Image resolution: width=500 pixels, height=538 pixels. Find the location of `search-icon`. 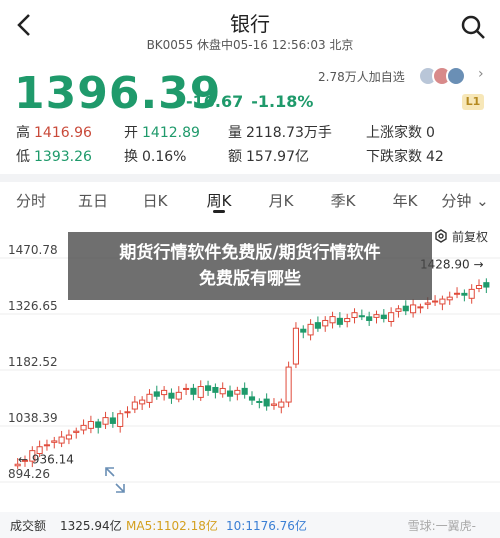

search-icon is located at coordinates (473, 27).